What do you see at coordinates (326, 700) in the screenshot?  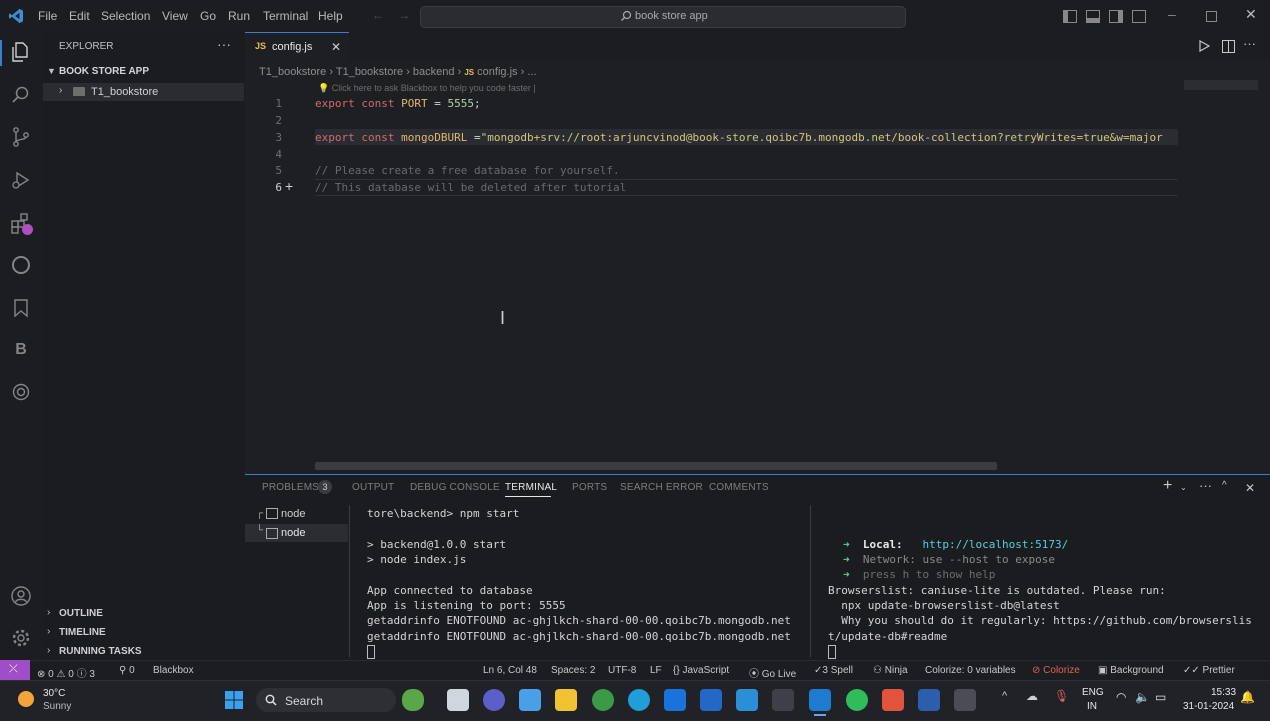 I see `taskbar-search: Search` at bounding box center [326, 700].